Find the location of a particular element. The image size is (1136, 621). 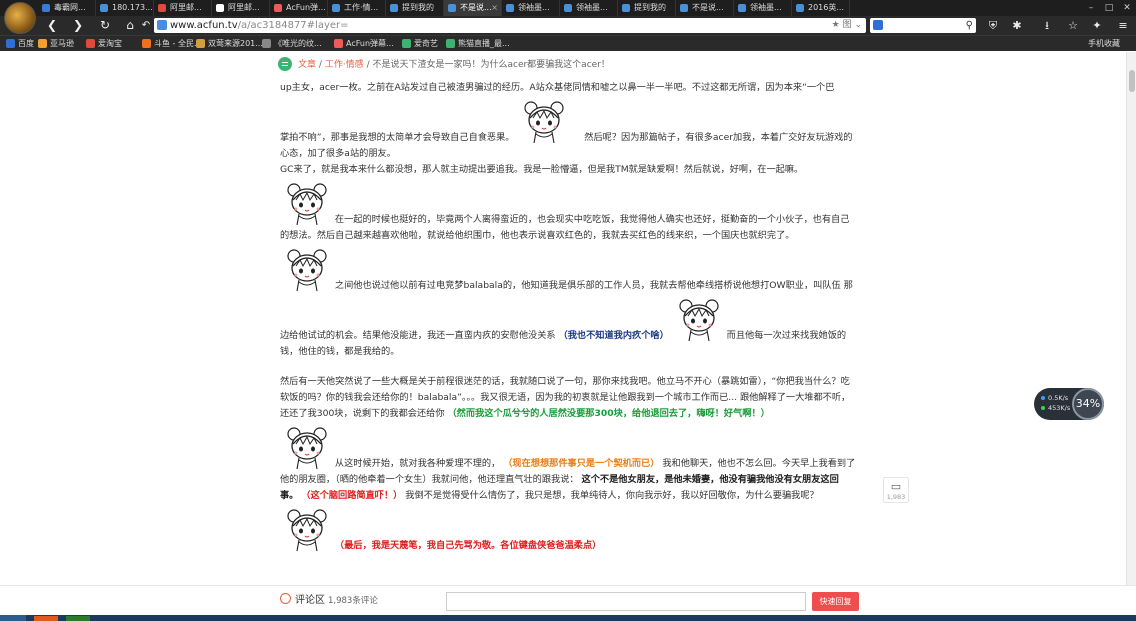

bookmark-label: 爱淘宝 is located at coordinates (110, 43).